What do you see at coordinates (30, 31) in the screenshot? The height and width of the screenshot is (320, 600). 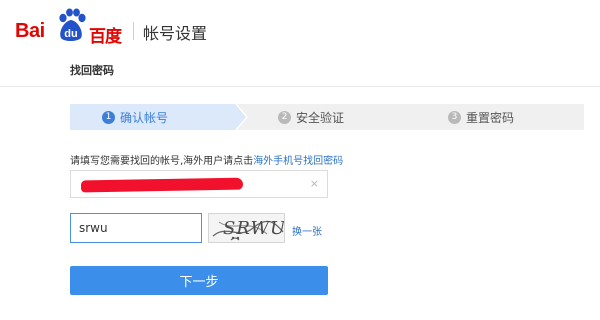 I see `logo-text-bai: Bai` at bounding box center [30, 31].